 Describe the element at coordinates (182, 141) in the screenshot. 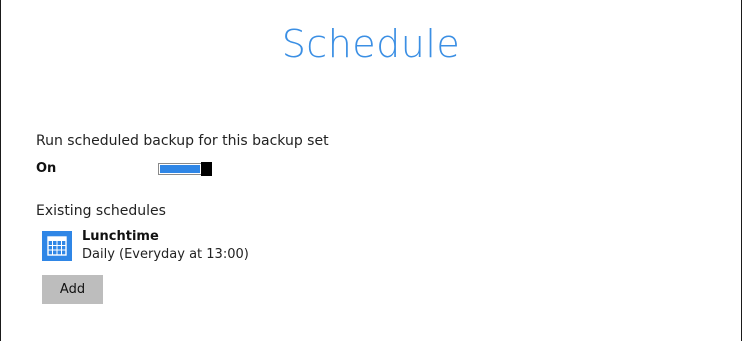

I see `run-scheduled-label: Run scheduled backup for this backup set` at that location.